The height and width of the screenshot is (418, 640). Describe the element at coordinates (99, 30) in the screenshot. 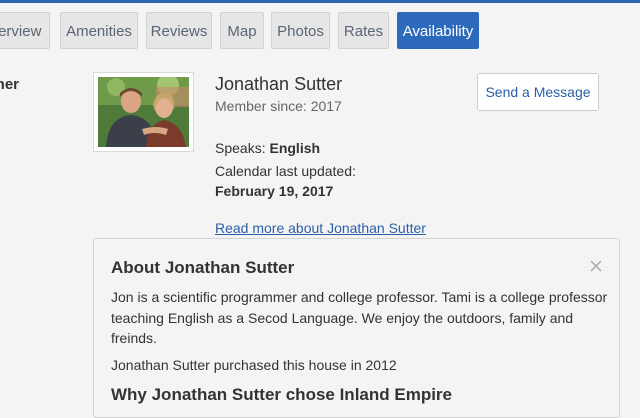

I see `tab-amenities: Amenities` at that location.